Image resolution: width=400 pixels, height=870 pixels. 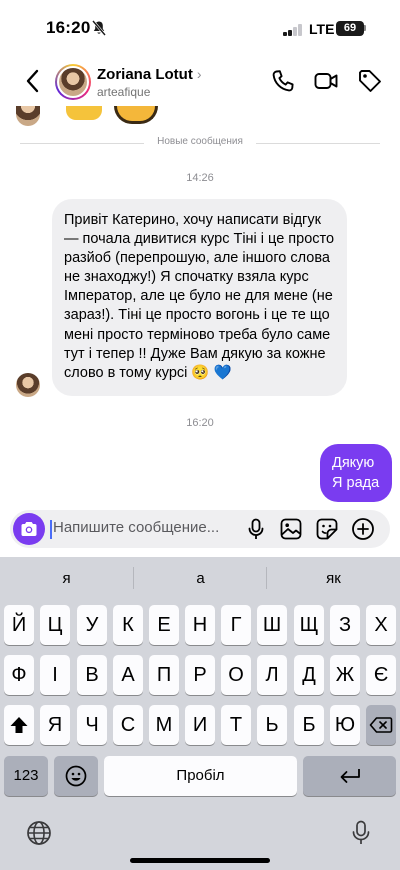 What do you see at coordinates (145, 74) in the screenshot?
I see `contact-name: Zoriana Lotut` at bounding box center [145, 74].